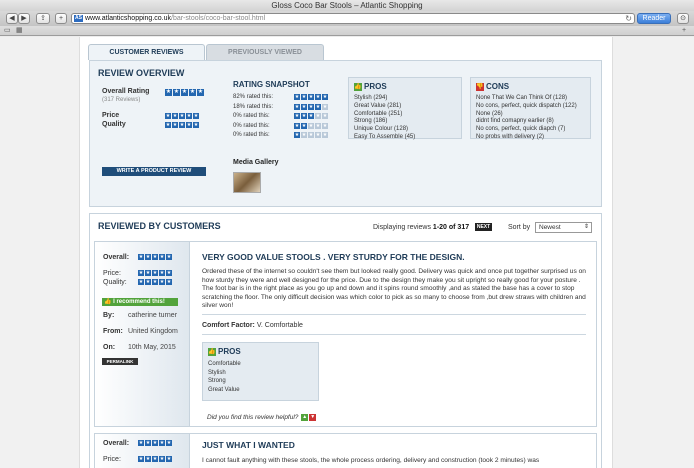  I want to click on review-divider, so click(394, 334).